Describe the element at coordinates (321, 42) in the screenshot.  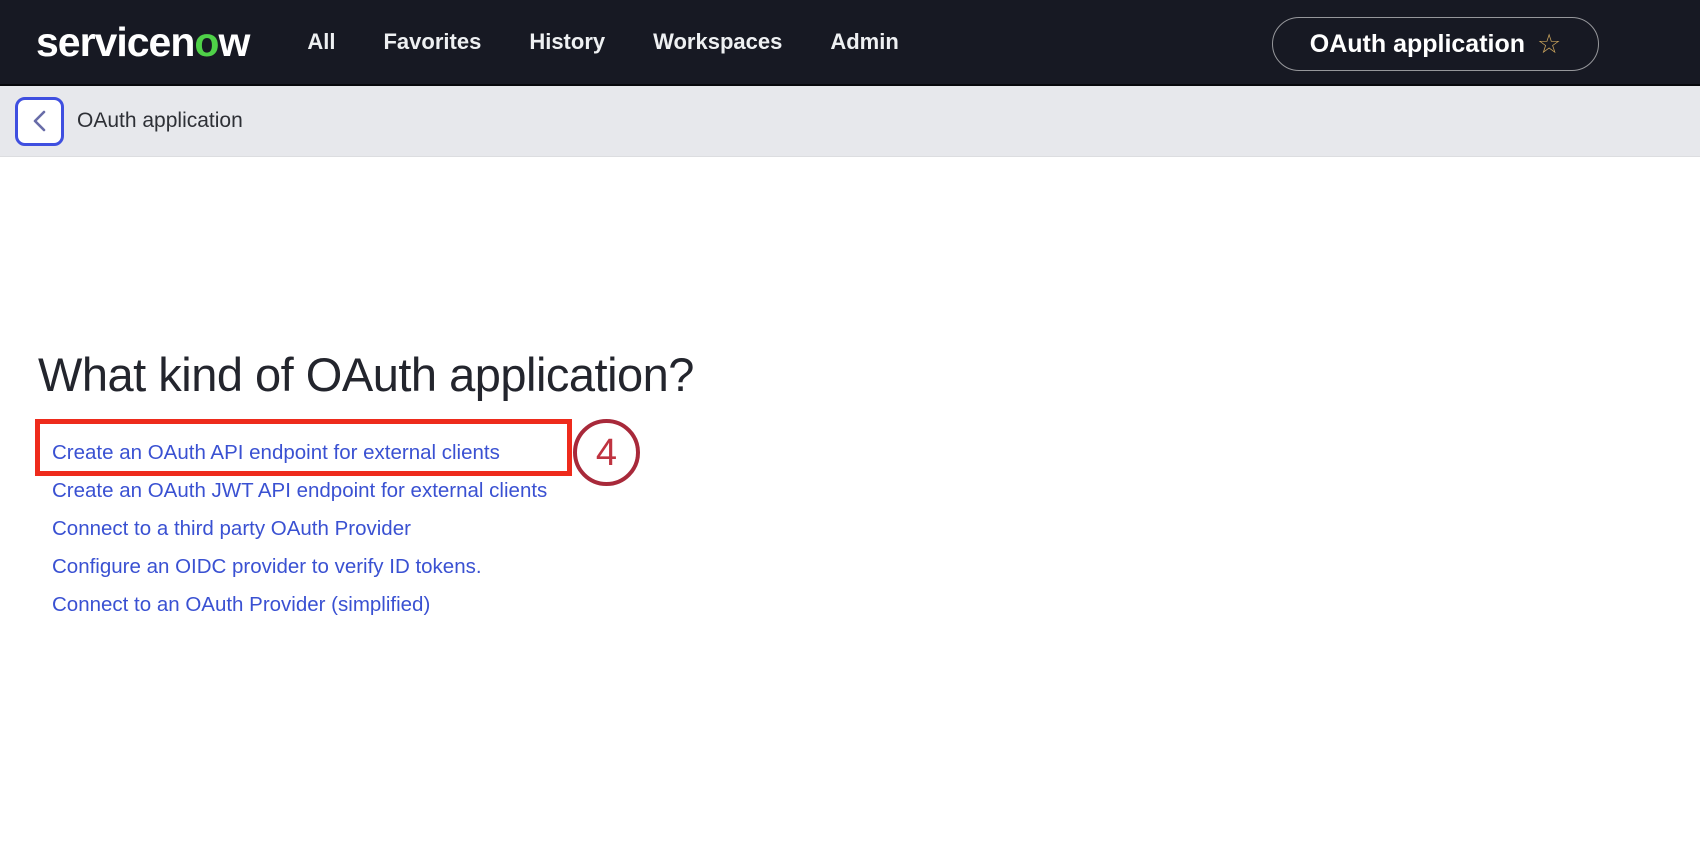
I see `nav-menu-item: All` at that location.